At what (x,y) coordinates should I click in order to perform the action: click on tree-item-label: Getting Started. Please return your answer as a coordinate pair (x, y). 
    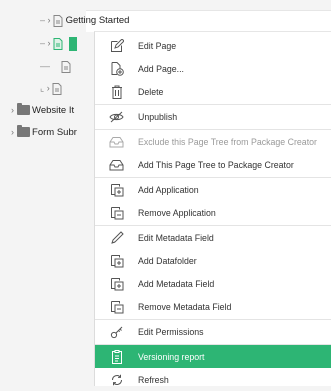
    Looking at the image, I should click on (98, 20).